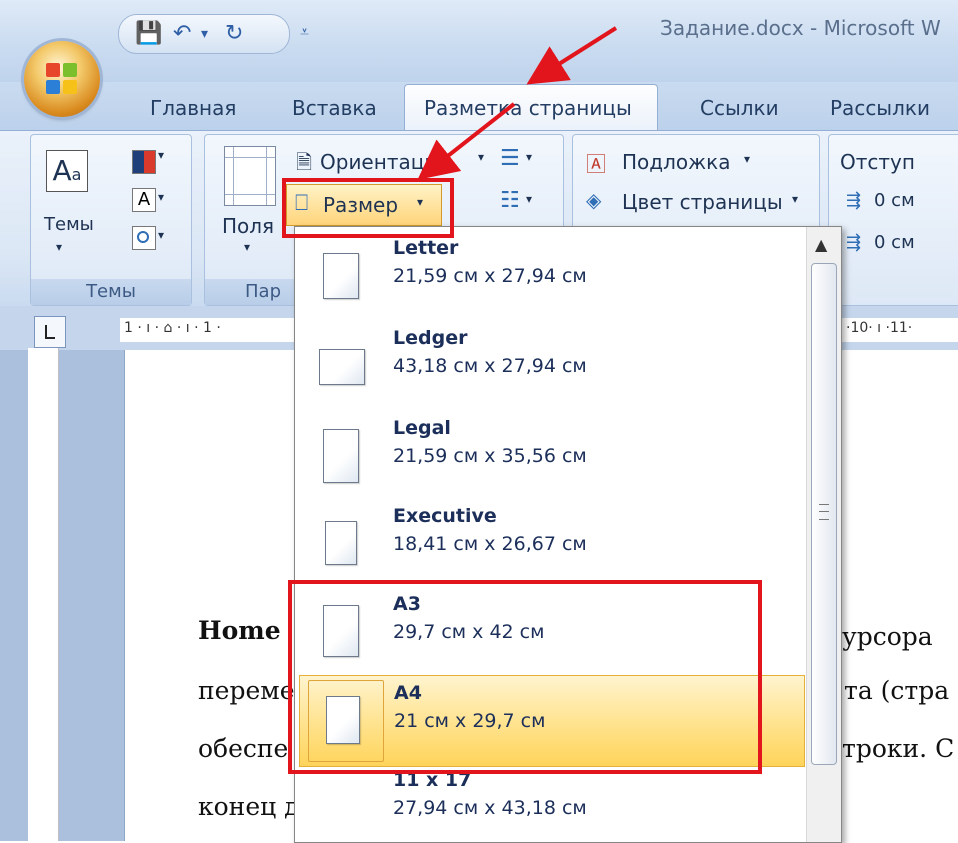 The width and height of the screenshot is (958, 843). What do you see at coordinates (466, 141) in the screenshot?
I see `arrow-to-size` at bounding box center [466, 141].